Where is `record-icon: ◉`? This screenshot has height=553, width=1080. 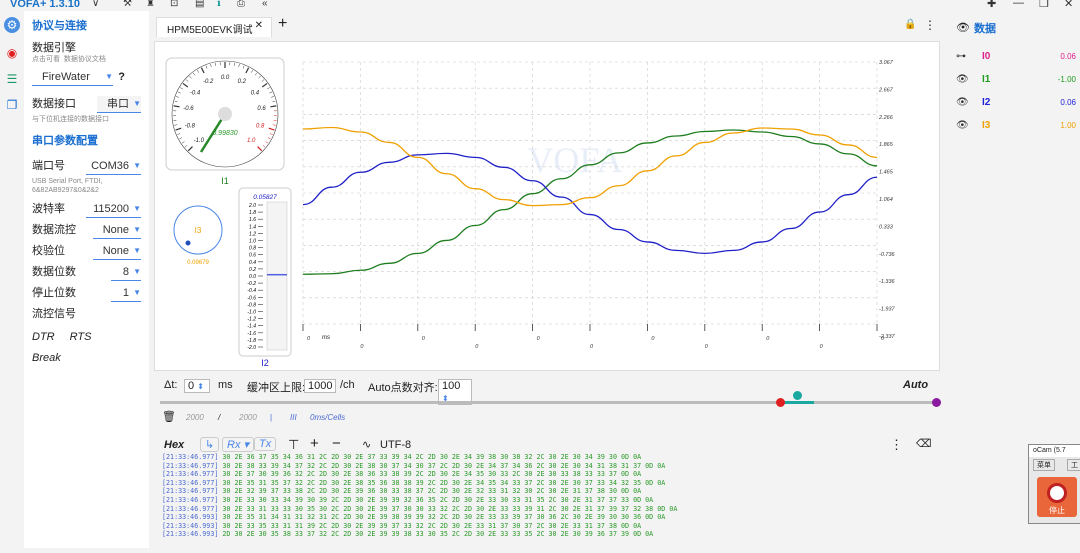 record-icon: ◉ is located at coordinates (12, 53).